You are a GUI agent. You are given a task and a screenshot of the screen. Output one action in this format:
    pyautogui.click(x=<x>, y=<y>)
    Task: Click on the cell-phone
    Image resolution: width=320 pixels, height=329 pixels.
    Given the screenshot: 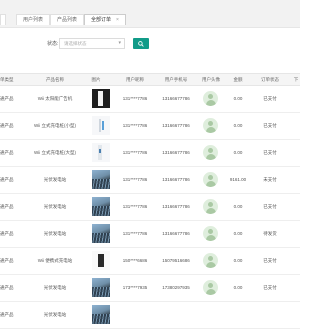 What is the action you would take?
    pyautogui.click(x=176, y=314)
    